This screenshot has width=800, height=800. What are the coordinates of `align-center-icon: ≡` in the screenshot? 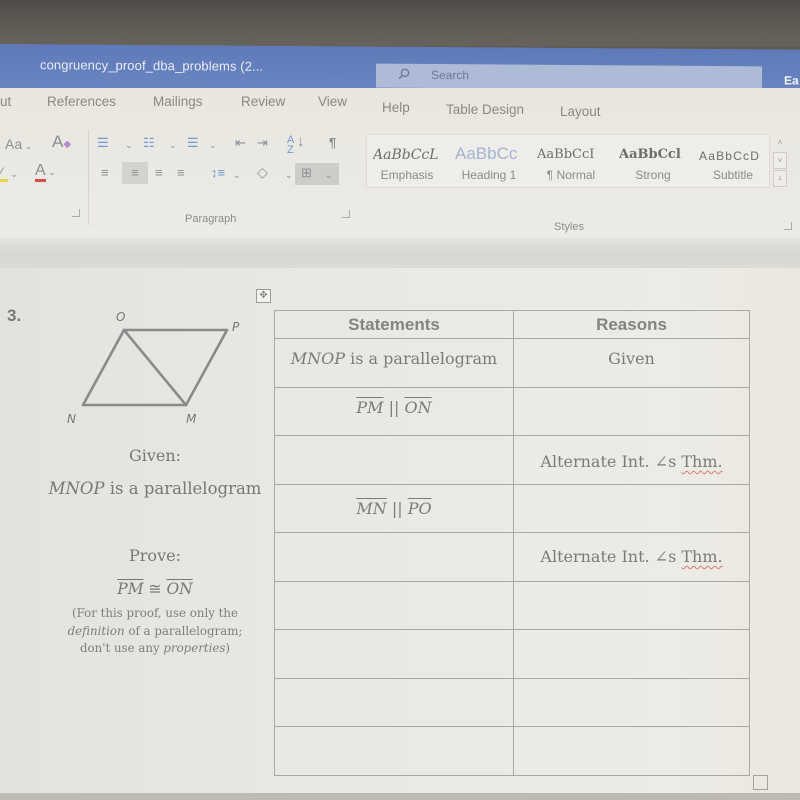 It's located at (135, 173).